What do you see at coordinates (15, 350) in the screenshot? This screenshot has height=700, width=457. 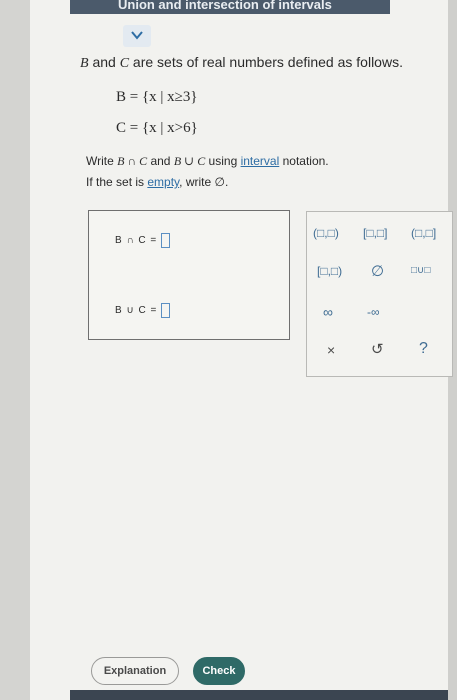 I see `left-rail` at bounding box center [15, 350].